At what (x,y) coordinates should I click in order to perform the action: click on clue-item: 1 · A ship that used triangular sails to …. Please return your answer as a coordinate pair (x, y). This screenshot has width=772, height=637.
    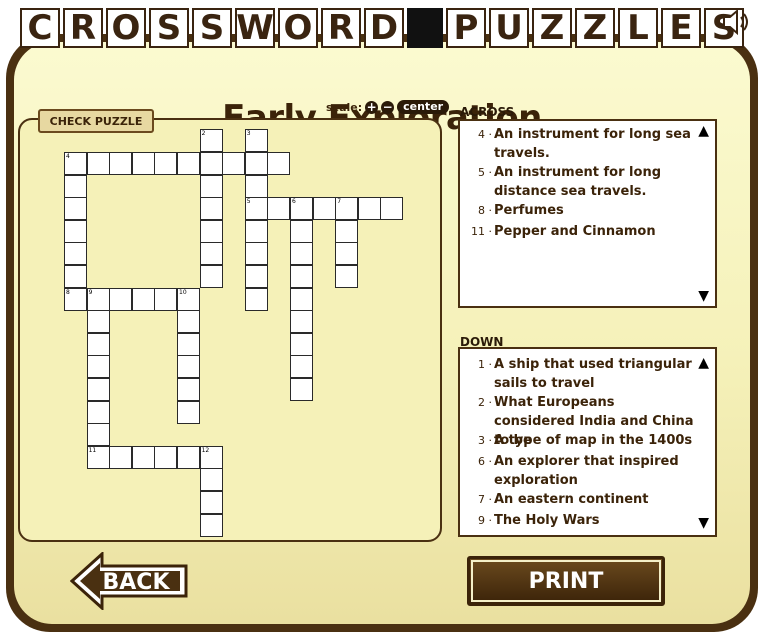
    Looking at the image, I should click on (580, 373).